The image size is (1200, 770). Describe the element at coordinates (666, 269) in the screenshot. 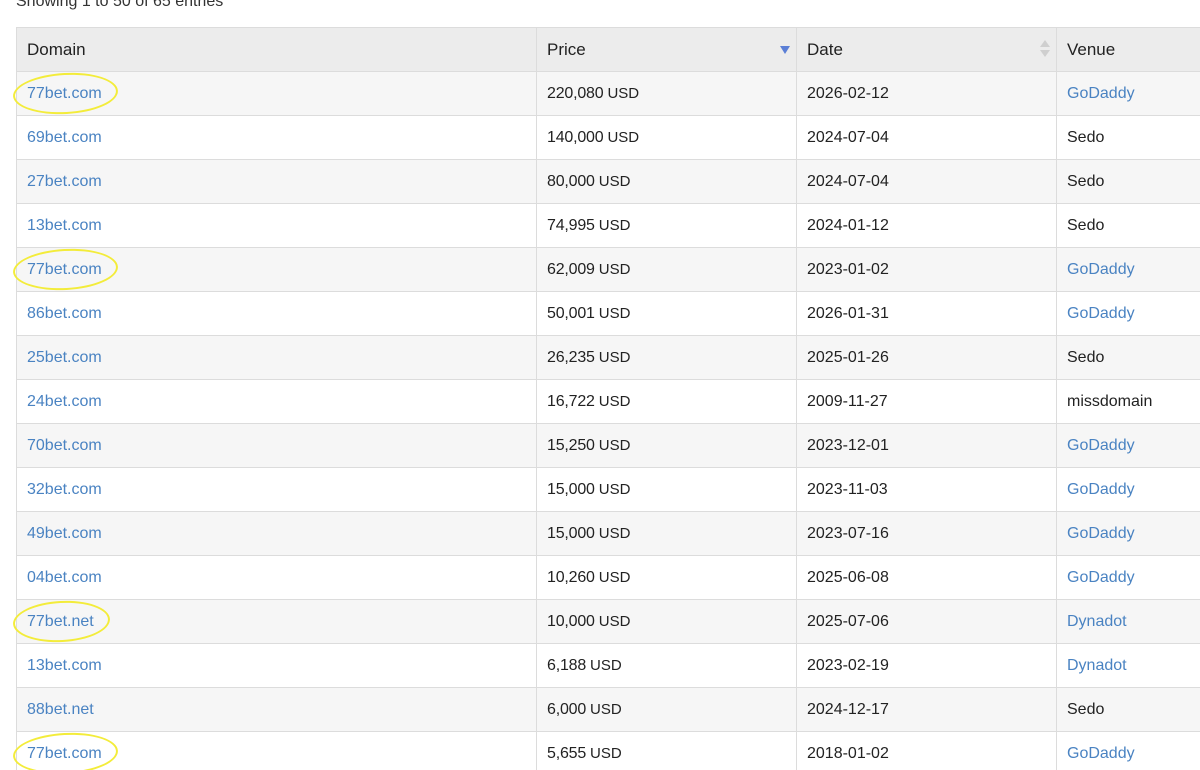

I see `cell-price: 62,009 USD` at that location.